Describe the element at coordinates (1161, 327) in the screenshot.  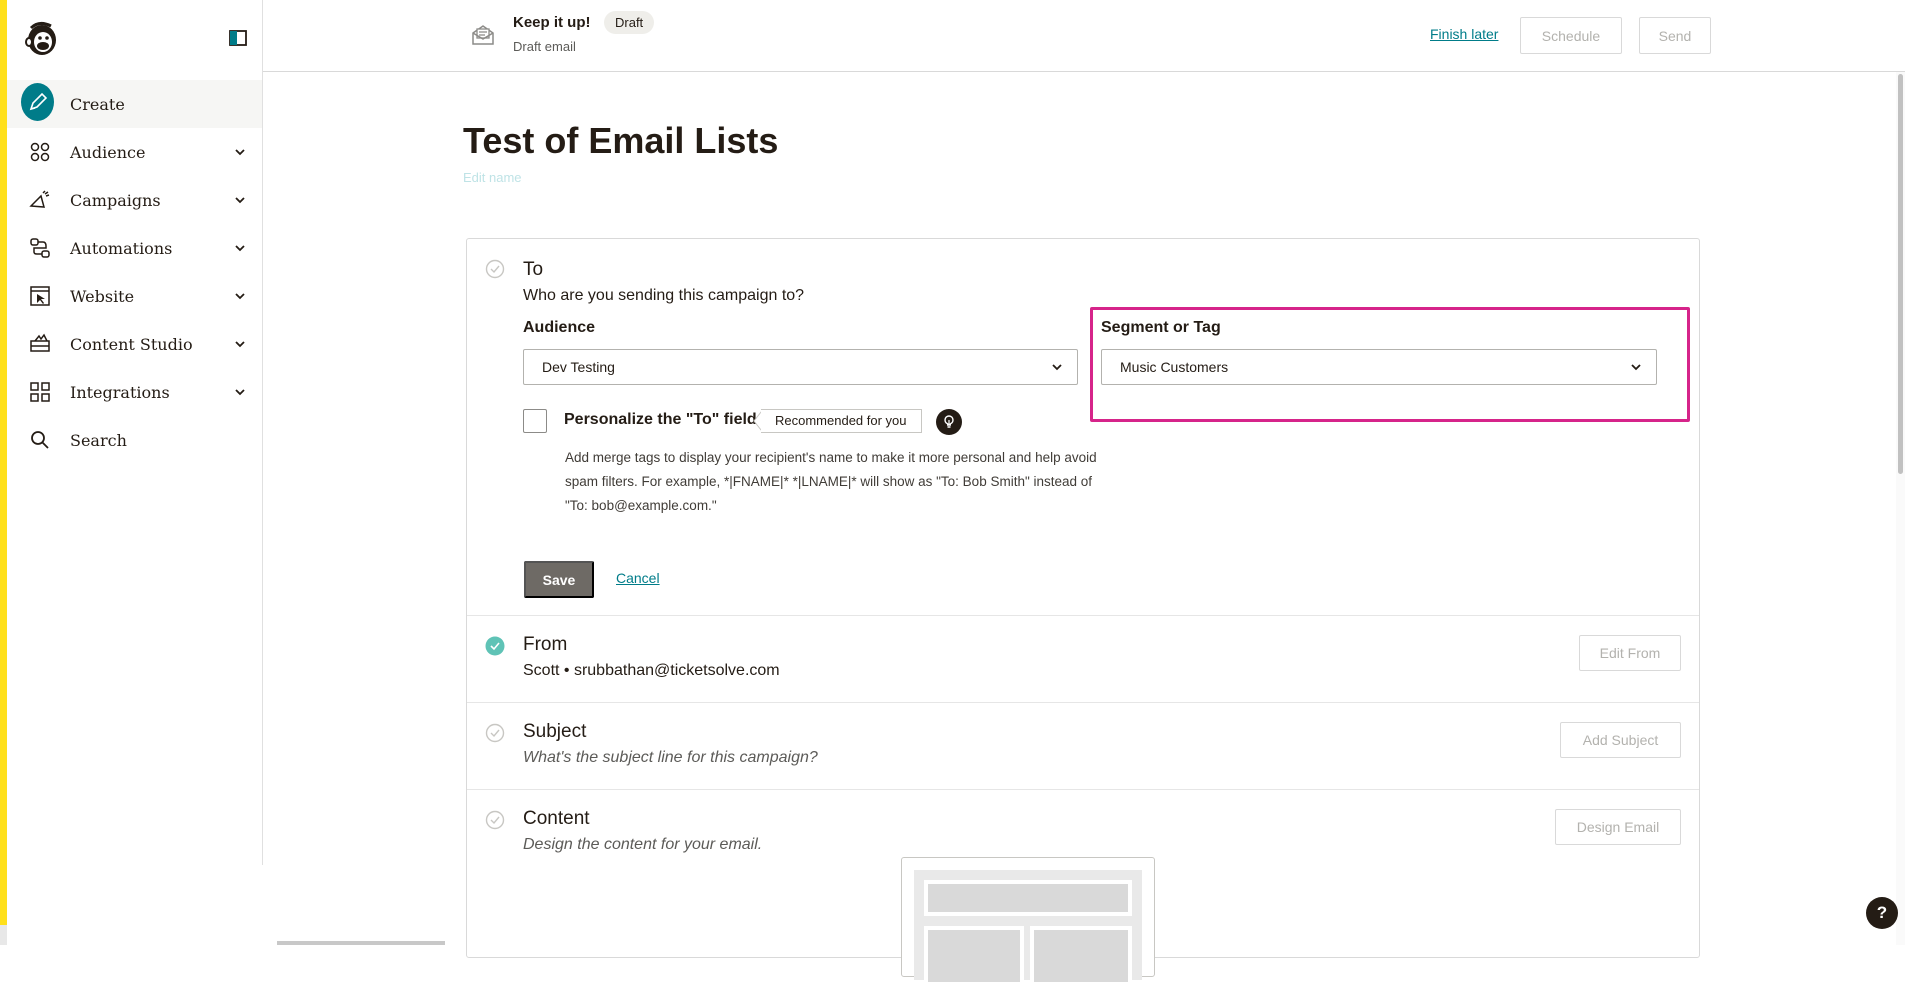
I see `segment-label: Segment or Tag` at that location.